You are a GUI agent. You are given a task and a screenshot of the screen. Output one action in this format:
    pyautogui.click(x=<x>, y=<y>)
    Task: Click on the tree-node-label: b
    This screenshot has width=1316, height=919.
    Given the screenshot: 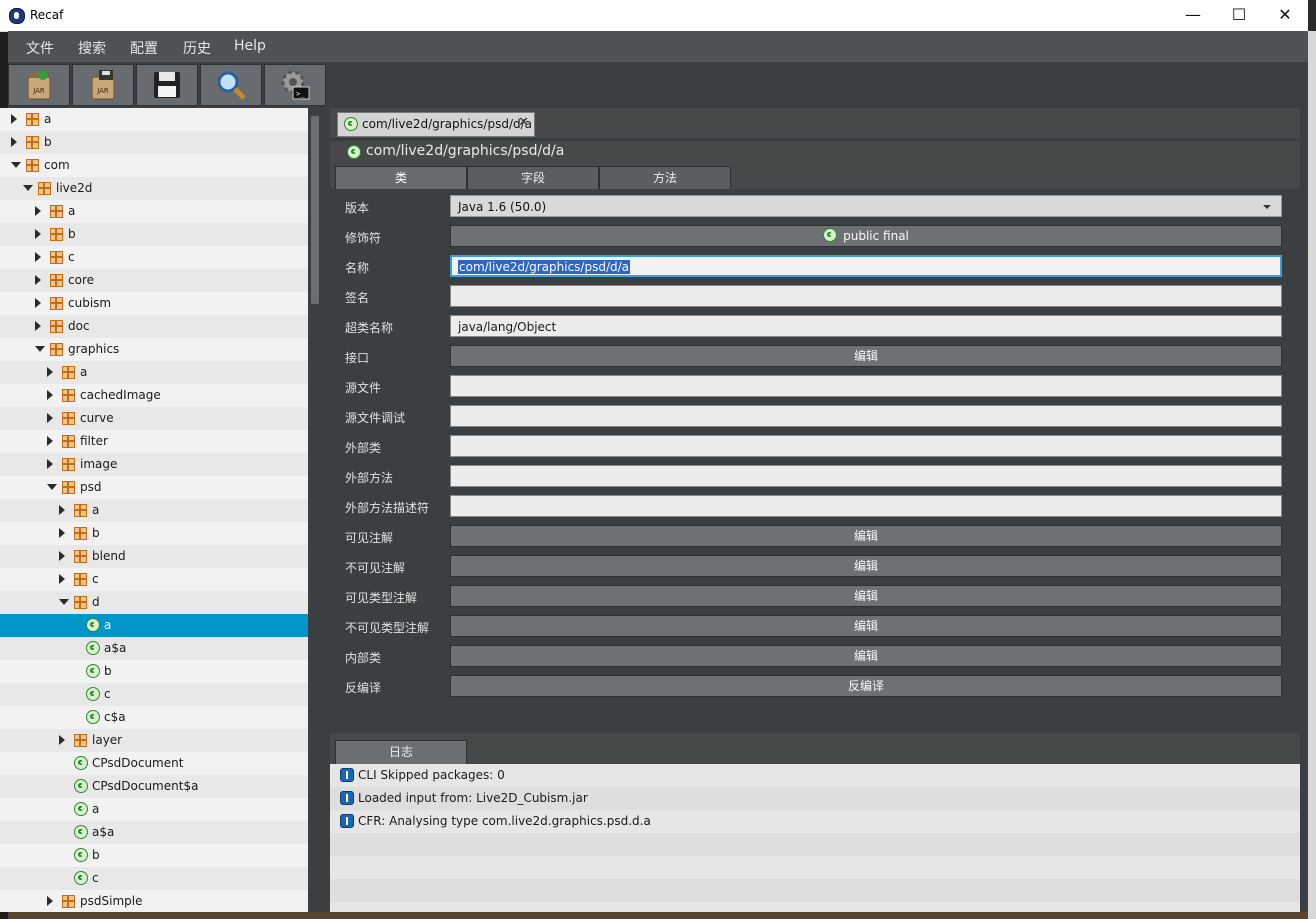 What is the action you would take?
    pyautogui.click(x=72, y=234)
    